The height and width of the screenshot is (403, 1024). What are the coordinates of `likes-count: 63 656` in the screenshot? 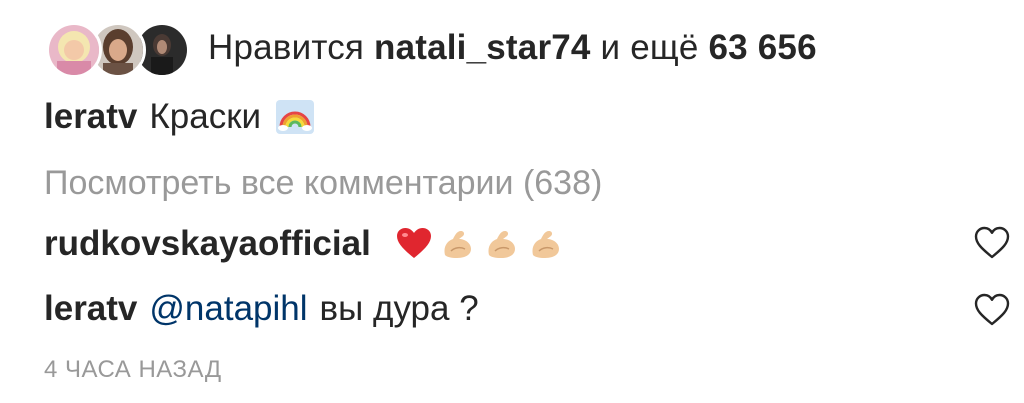 It's located at (763, 47).